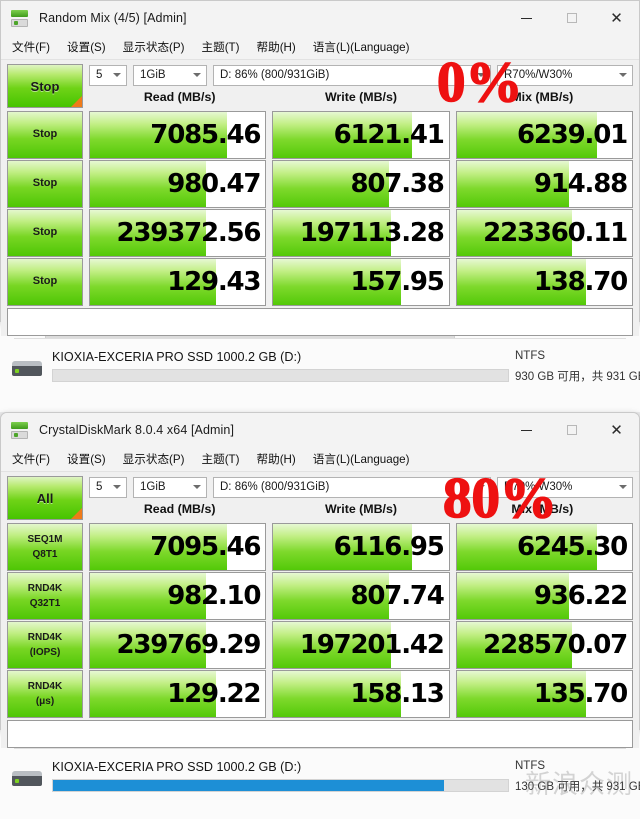  I want to click on title-bar: Random Mix (4/5) [Admin] ✕, so click(320, 18).